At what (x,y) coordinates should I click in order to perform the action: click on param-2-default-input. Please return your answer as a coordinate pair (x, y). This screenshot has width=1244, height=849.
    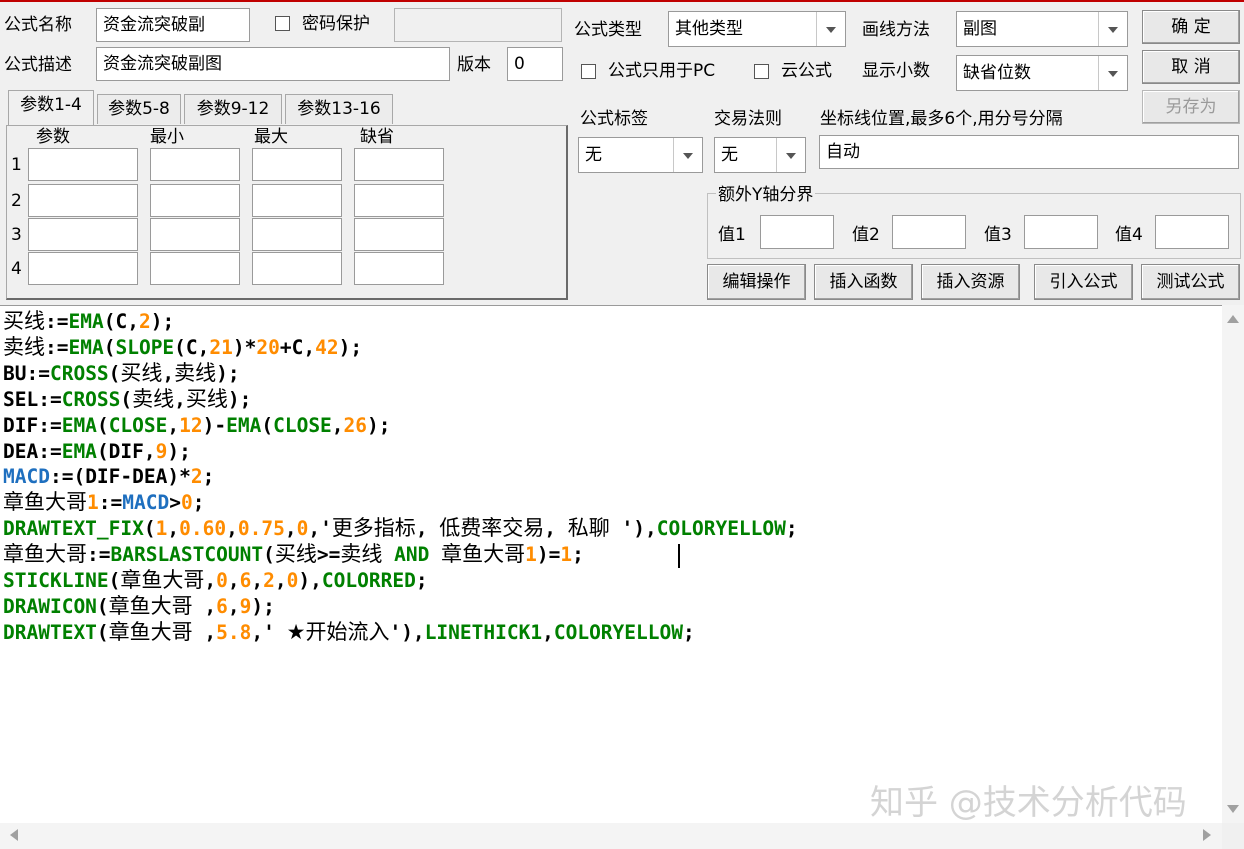
    Looking at the image, I should click on (399, 200).